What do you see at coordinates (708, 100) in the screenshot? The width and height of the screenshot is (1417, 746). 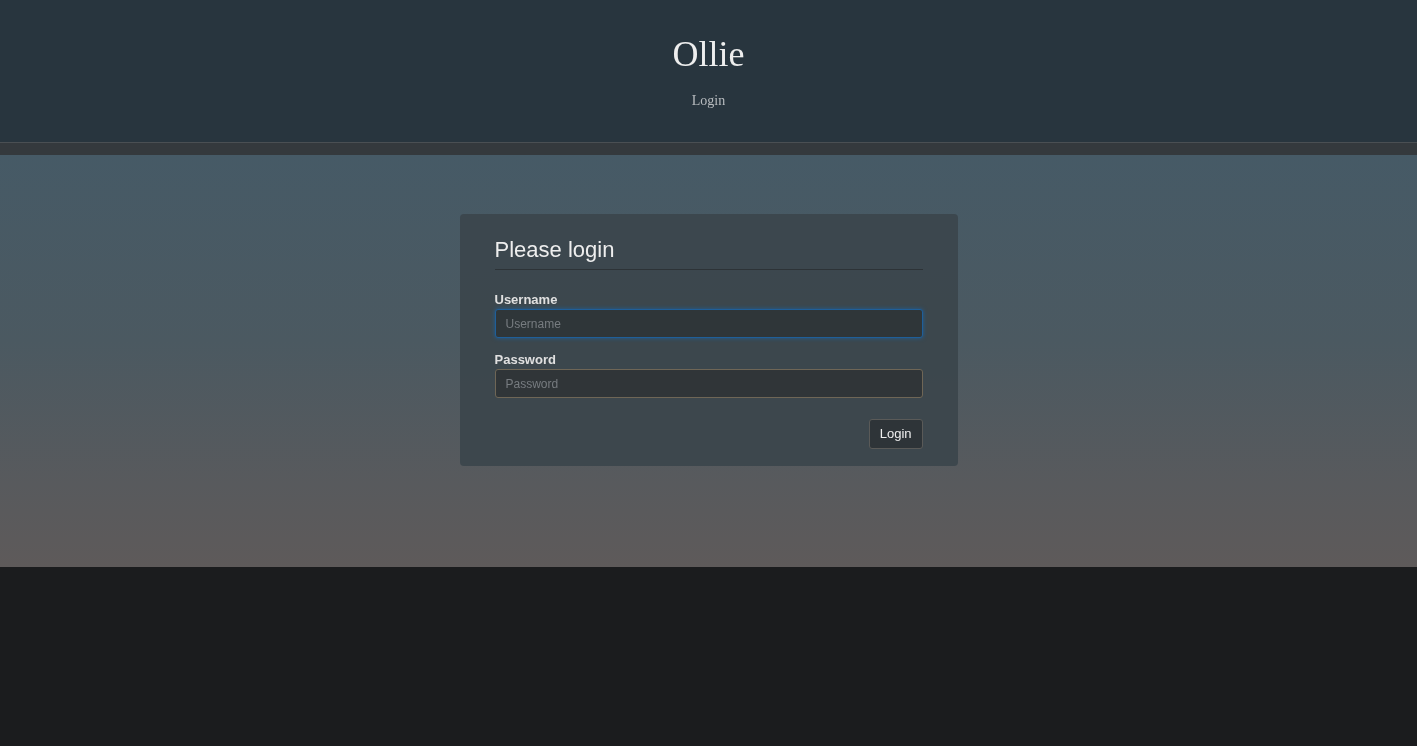 I see `nav-link: Login` at bounding box center [708, 100].